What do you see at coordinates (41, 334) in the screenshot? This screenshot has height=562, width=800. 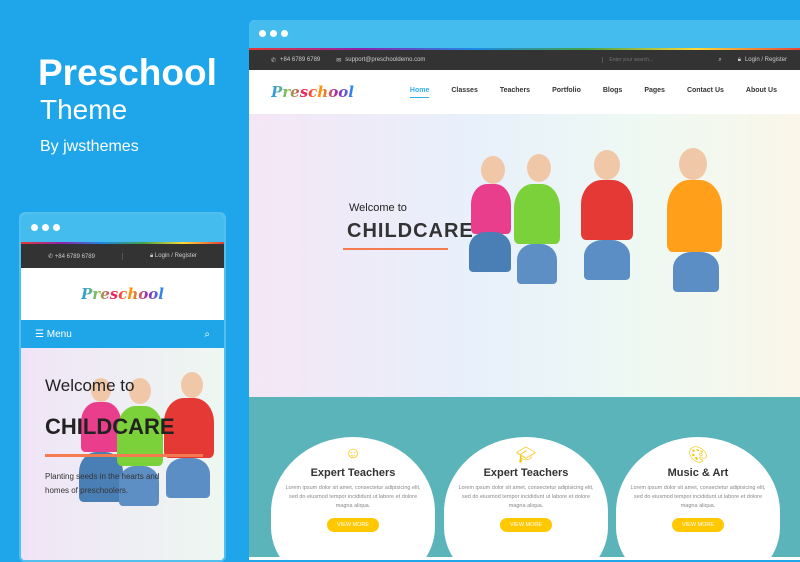 I see `hamburger-icon: ☰` at bounding box center [41, 334].